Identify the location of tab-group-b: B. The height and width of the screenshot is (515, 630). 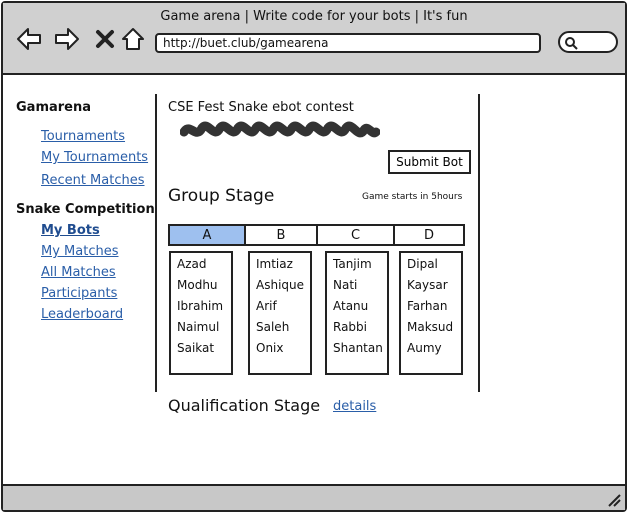
(282, 235).